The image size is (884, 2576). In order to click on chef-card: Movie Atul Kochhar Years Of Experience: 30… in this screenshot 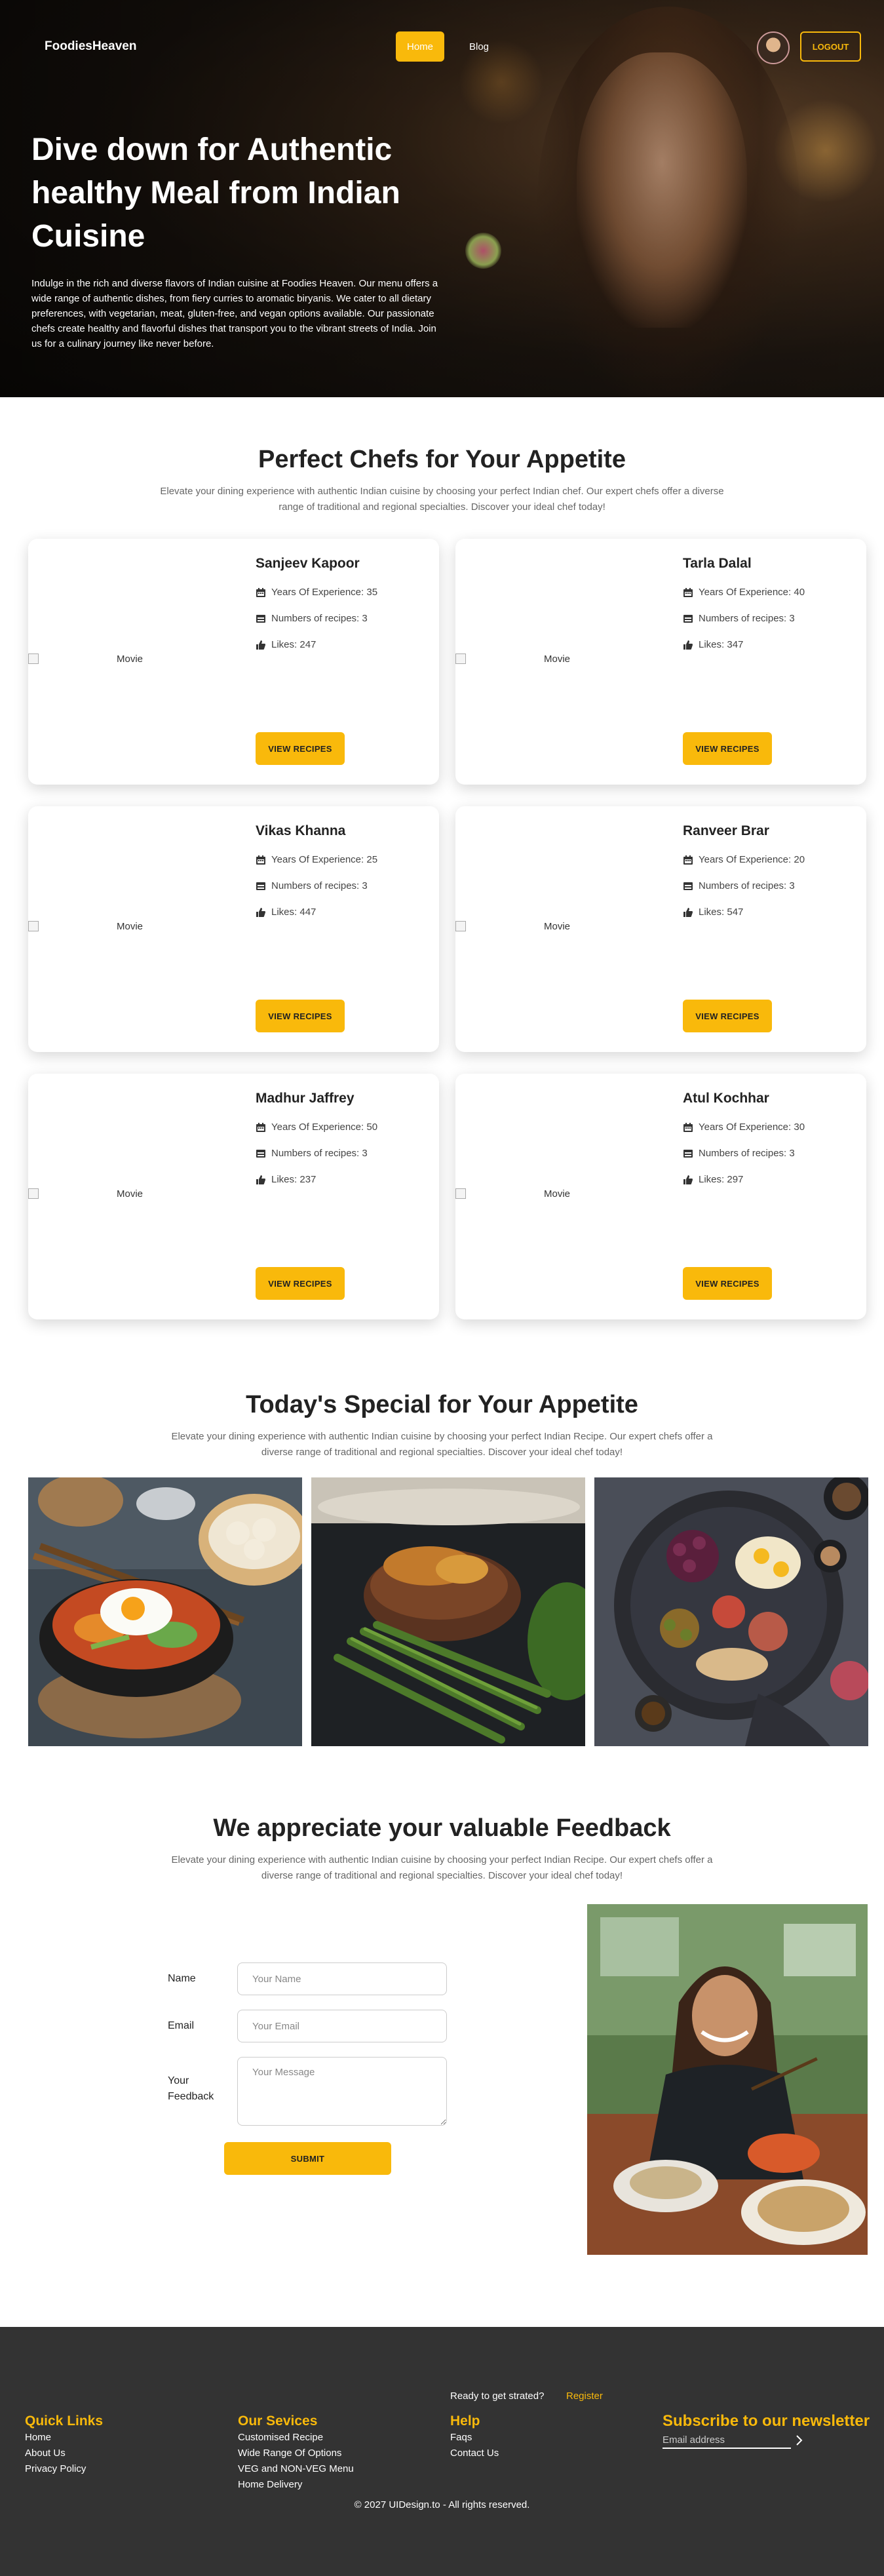, I will do `click(660, 1196)`.